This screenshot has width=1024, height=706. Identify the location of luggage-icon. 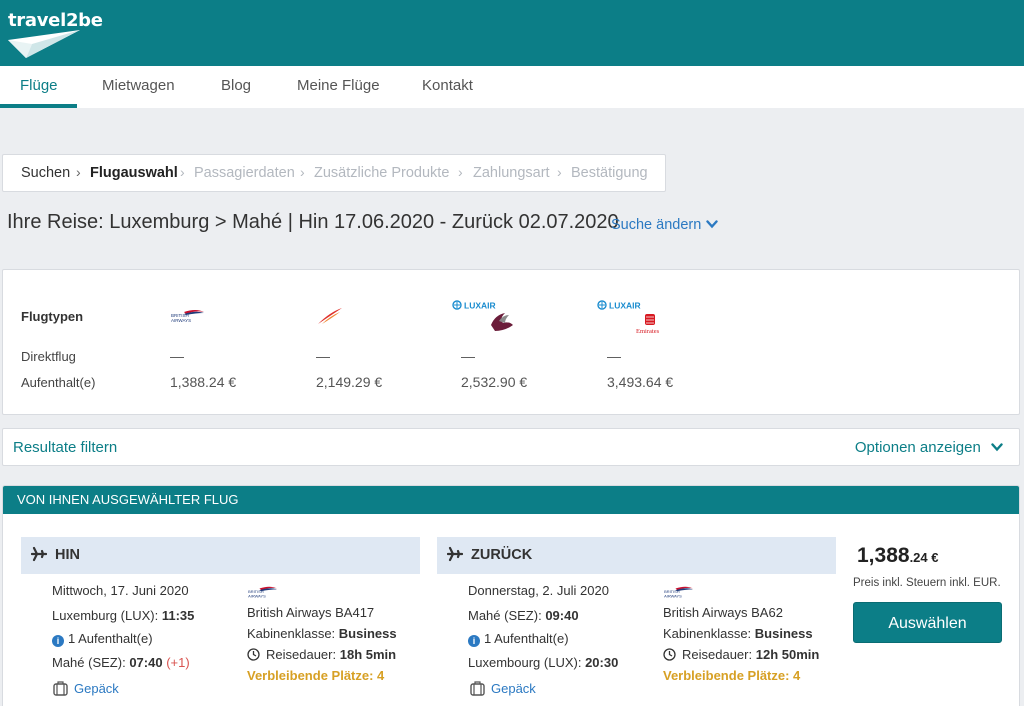
(477, 690).